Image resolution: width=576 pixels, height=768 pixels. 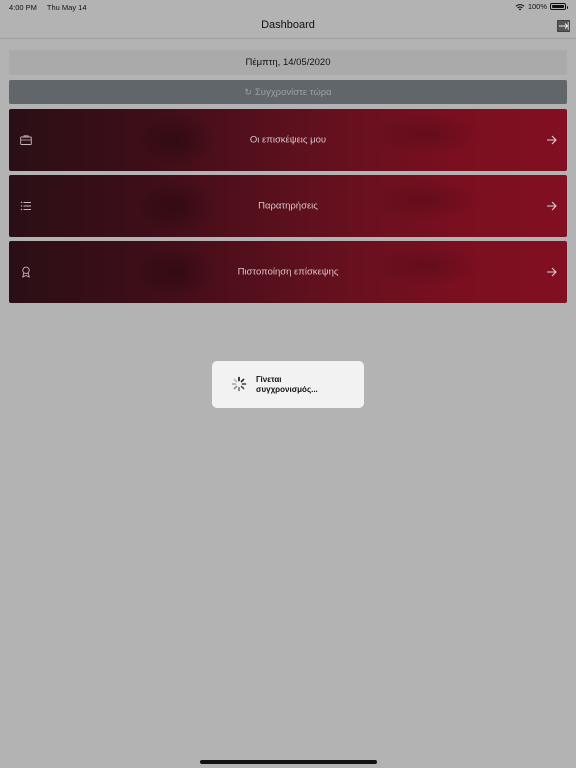 I want to click on loading-line-1: Γίνεται, so click(x=269, y=379).